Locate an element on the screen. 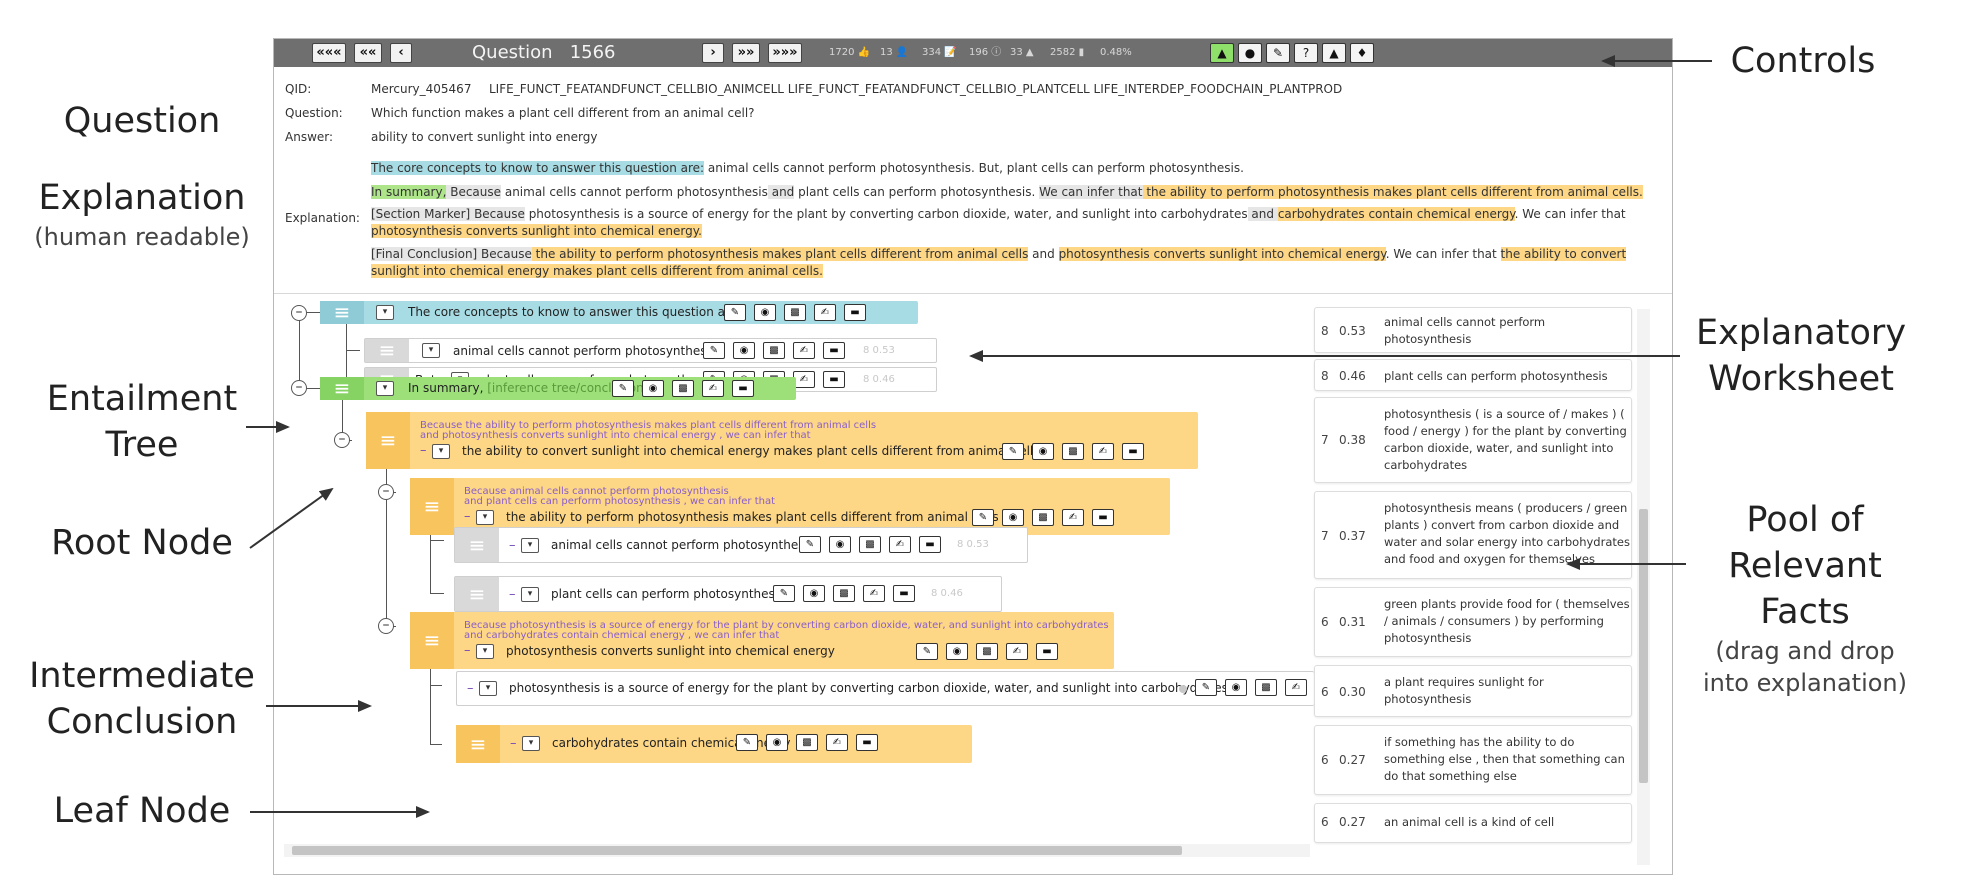  vertical-scrollbar is located at coordinates (1643, 587).